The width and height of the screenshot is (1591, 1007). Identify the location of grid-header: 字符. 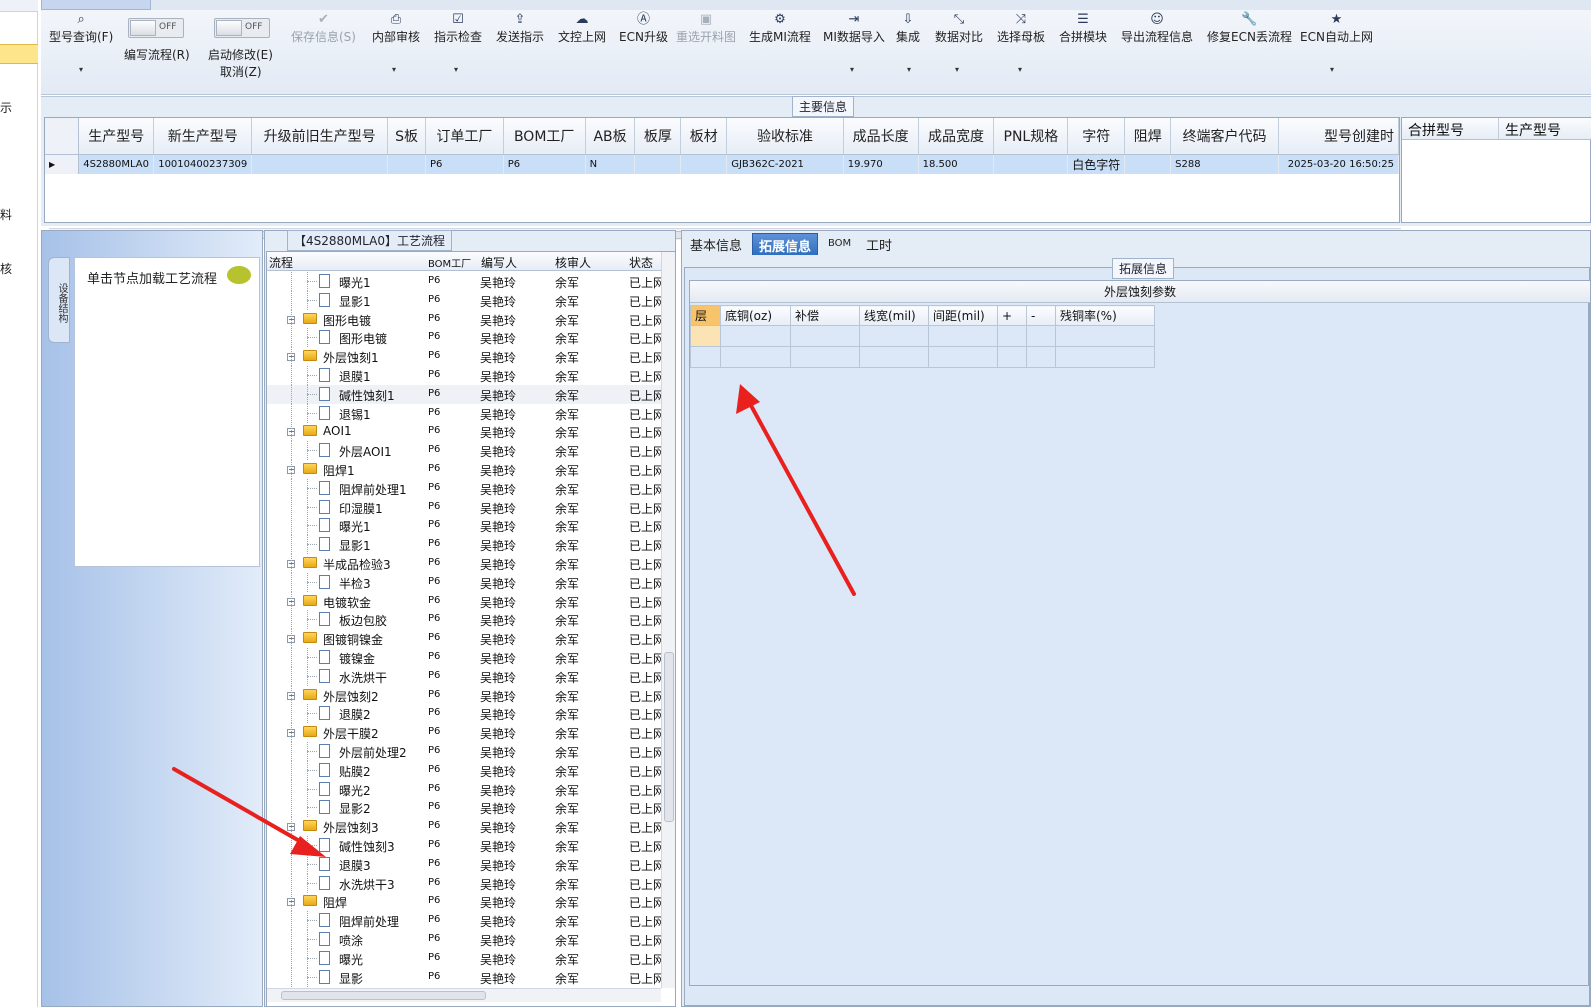
(1096, 136).